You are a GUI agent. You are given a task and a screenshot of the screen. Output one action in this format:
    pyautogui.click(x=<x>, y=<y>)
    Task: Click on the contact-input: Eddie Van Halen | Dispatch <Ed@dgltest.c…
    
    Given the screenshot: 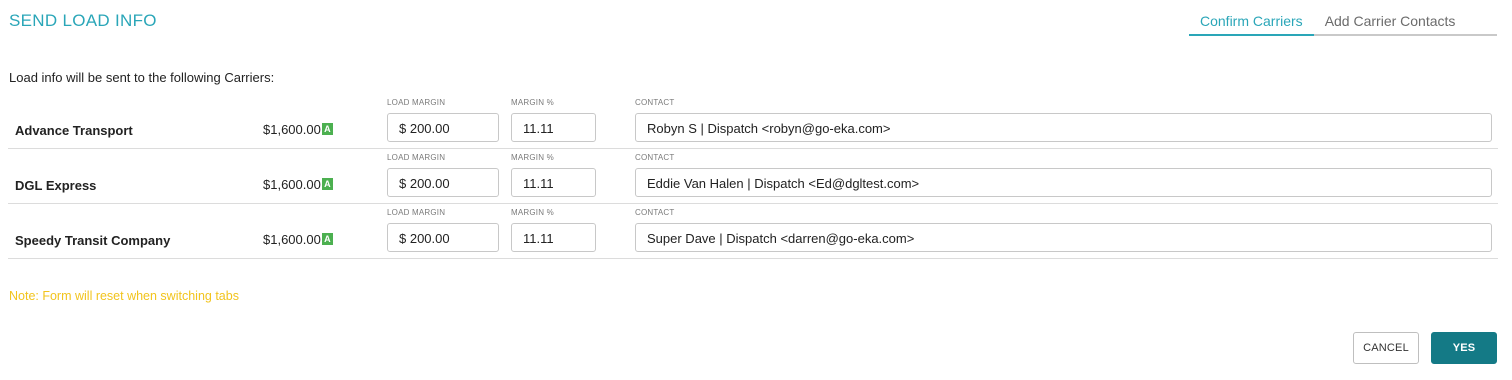 What is the action you would take?
    pyautogui.click(x=1063, y=182)
    